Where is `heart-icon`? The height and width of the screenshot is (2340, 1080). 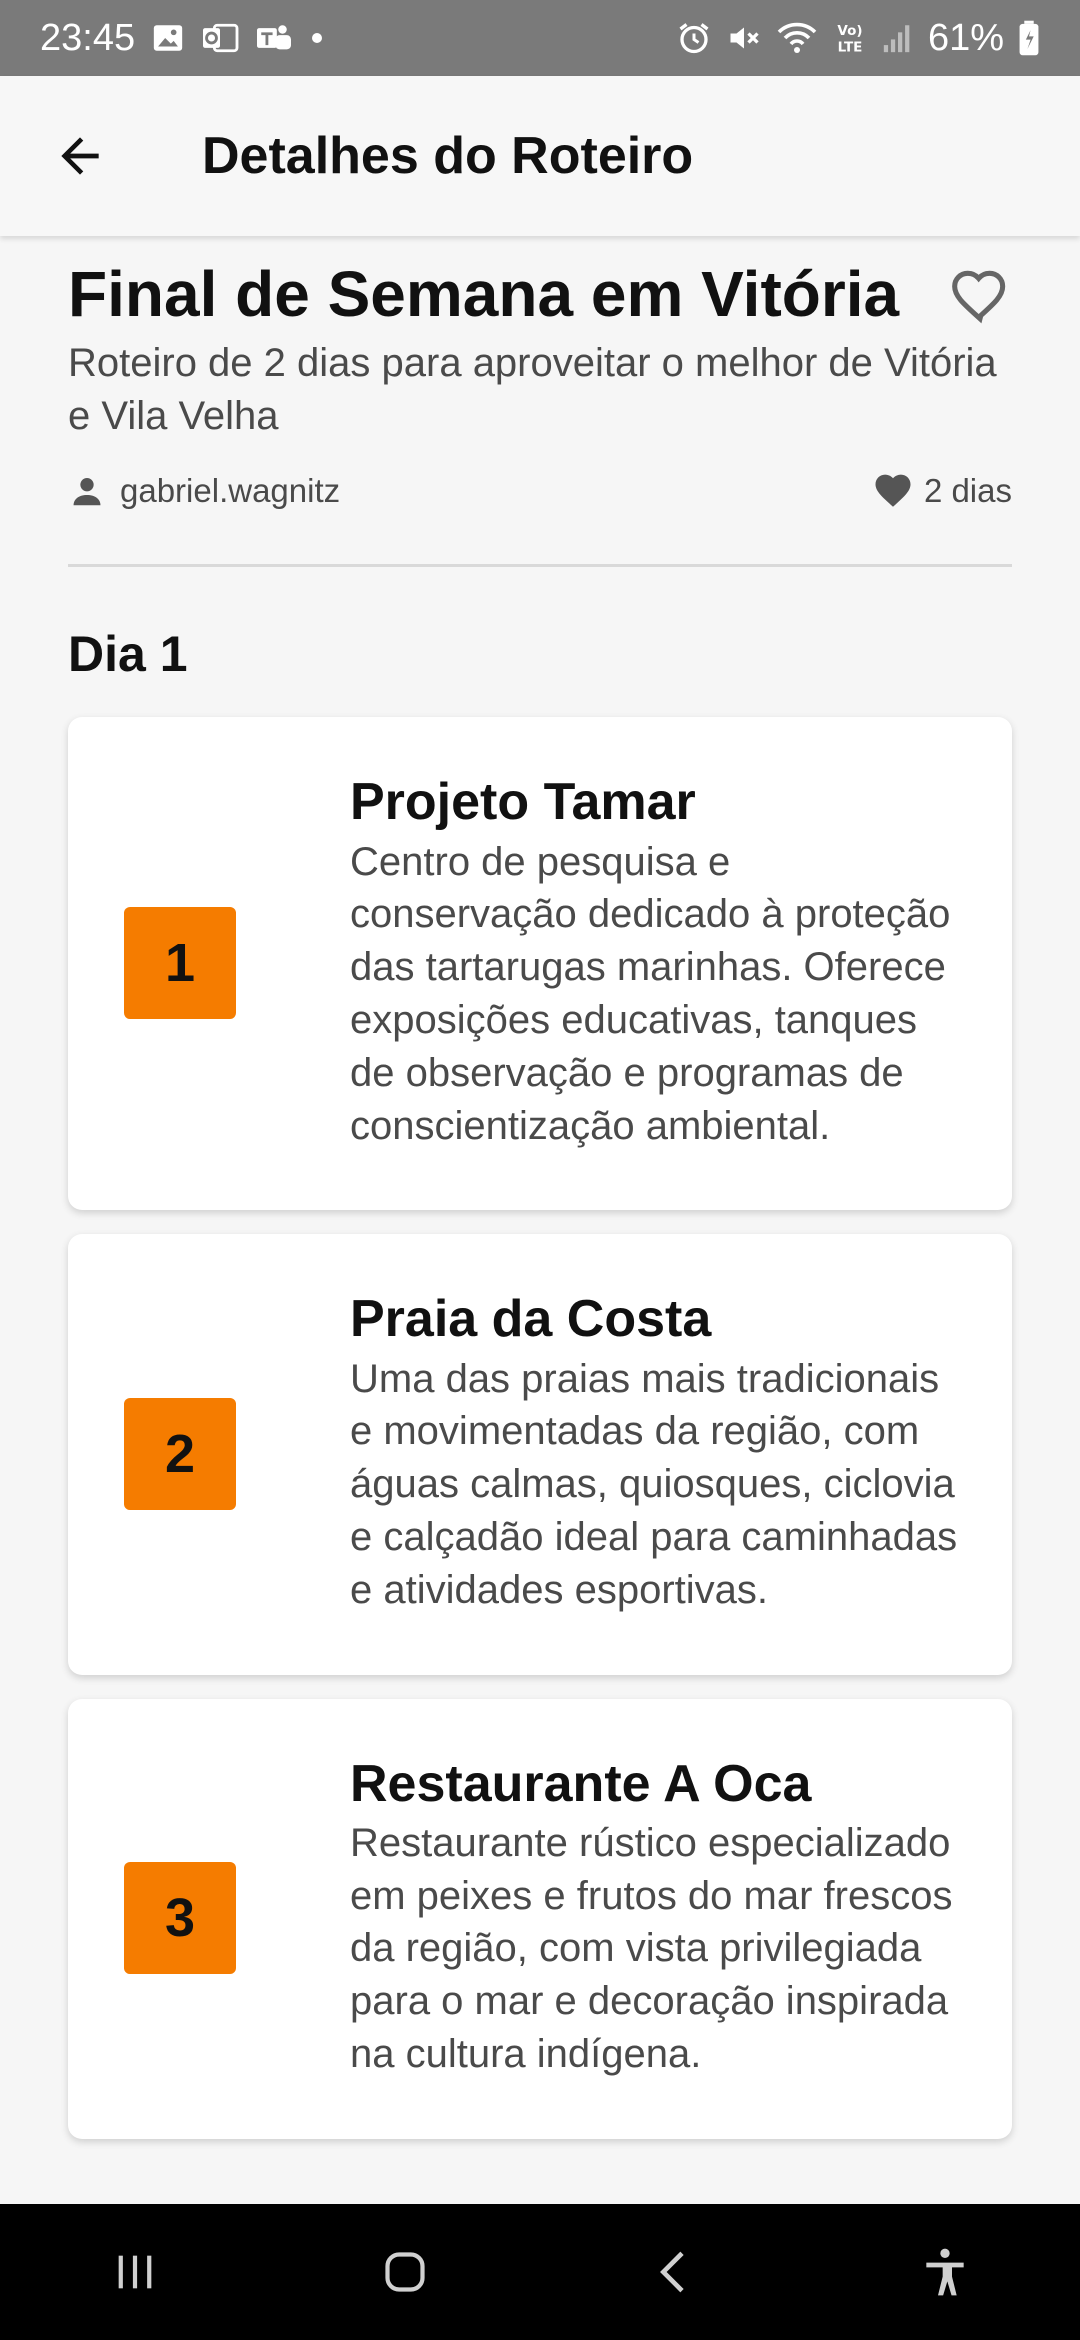
heart-icon is located at coordinates (893, 491).